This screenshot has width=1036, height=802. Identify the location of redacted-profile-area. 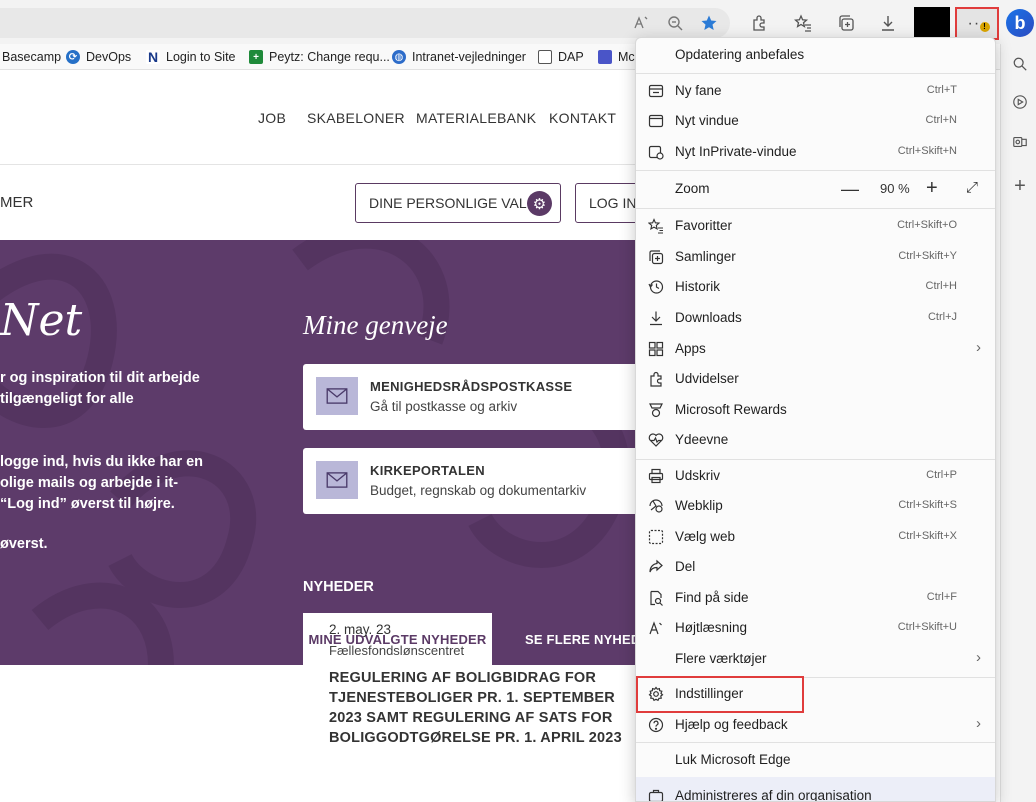
(932, 23).